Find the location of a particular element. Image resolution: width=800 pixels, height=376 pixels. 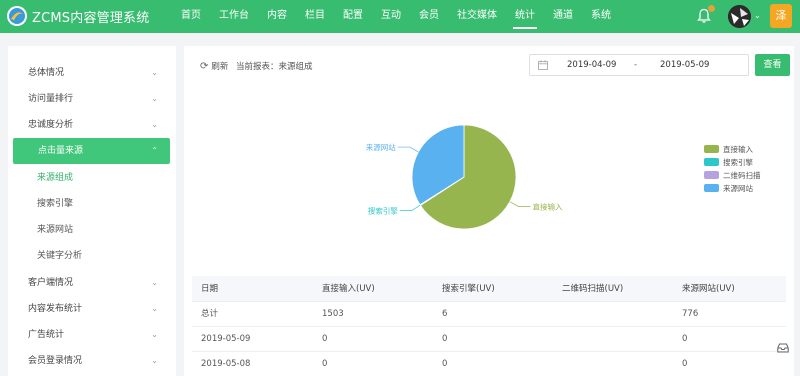

table-cell: 776 is located at coordinates (690, 314).